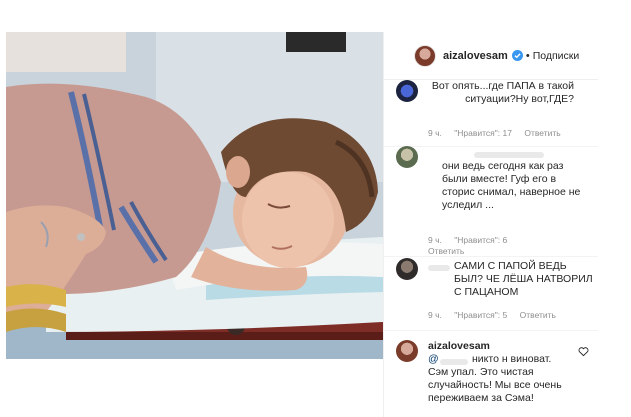 This screenshot has width=631, height=417. What do you see at coordinates (483, 133) in the screenshot?
I see `comment-likes: "Нравится": 17` at bounding box center [483, 133].